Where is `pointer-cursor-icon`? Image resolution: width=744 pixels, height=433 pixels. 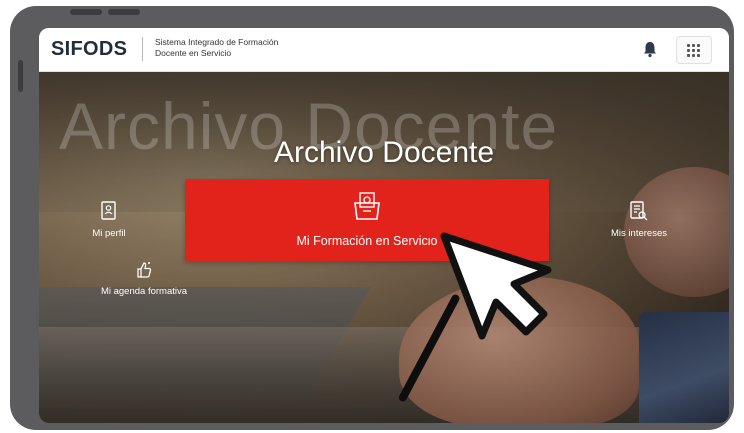
pointer-cursor-icon is located at coordinates (484, 272).